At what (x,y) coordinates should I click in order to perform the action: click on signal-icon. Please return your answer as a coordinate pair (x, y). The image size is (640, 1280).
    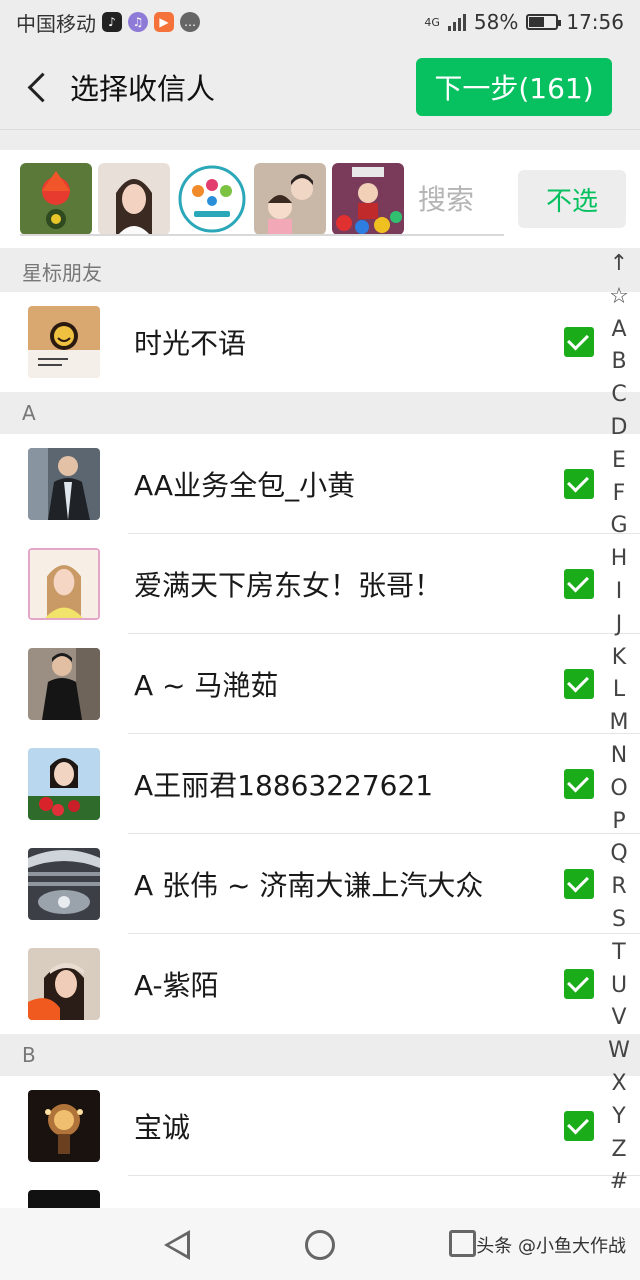
    Looking at the image, I should click on (456, 22).